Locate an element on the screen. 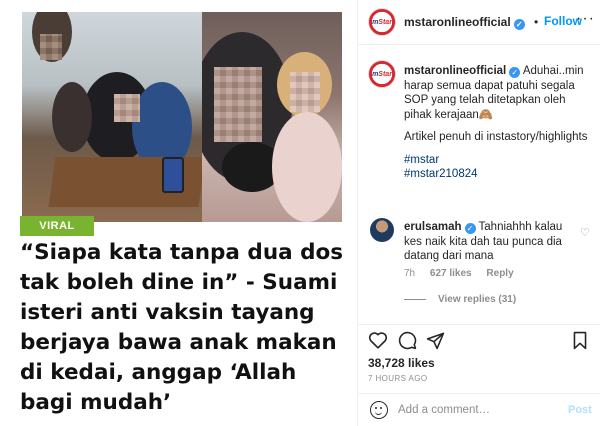  post-photo-left is located at coordinates (112, 117).